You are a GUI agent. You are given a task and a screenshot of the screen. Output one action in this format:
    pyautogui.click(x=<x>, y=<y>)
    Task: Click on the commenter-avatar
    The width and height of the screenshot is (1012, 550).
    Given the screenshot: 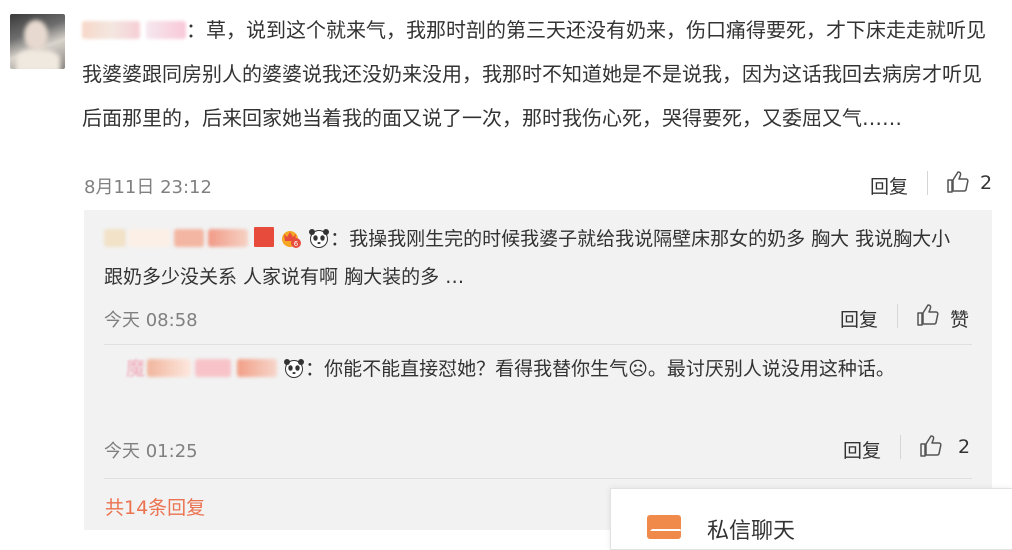 What is the action you would take?
    pyautogui.click(x=37, y=41)
    